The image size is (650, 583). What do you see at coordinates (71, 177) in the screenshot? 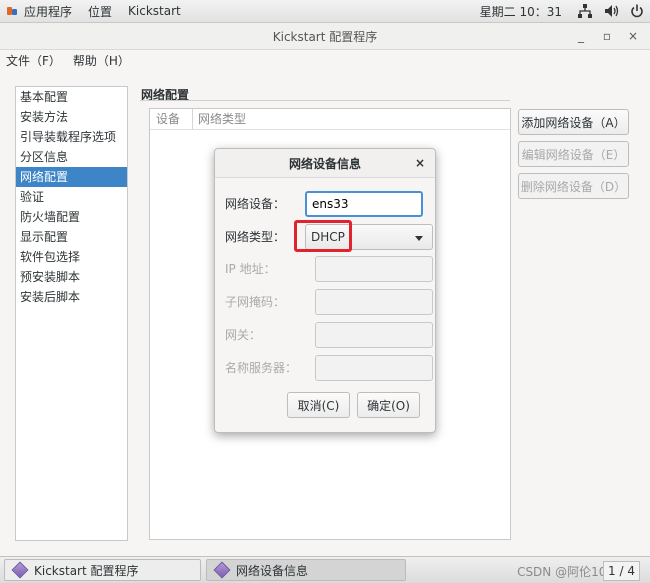
I see `sidebar-item-network: 网络配置` at bounding box center [71, 177].